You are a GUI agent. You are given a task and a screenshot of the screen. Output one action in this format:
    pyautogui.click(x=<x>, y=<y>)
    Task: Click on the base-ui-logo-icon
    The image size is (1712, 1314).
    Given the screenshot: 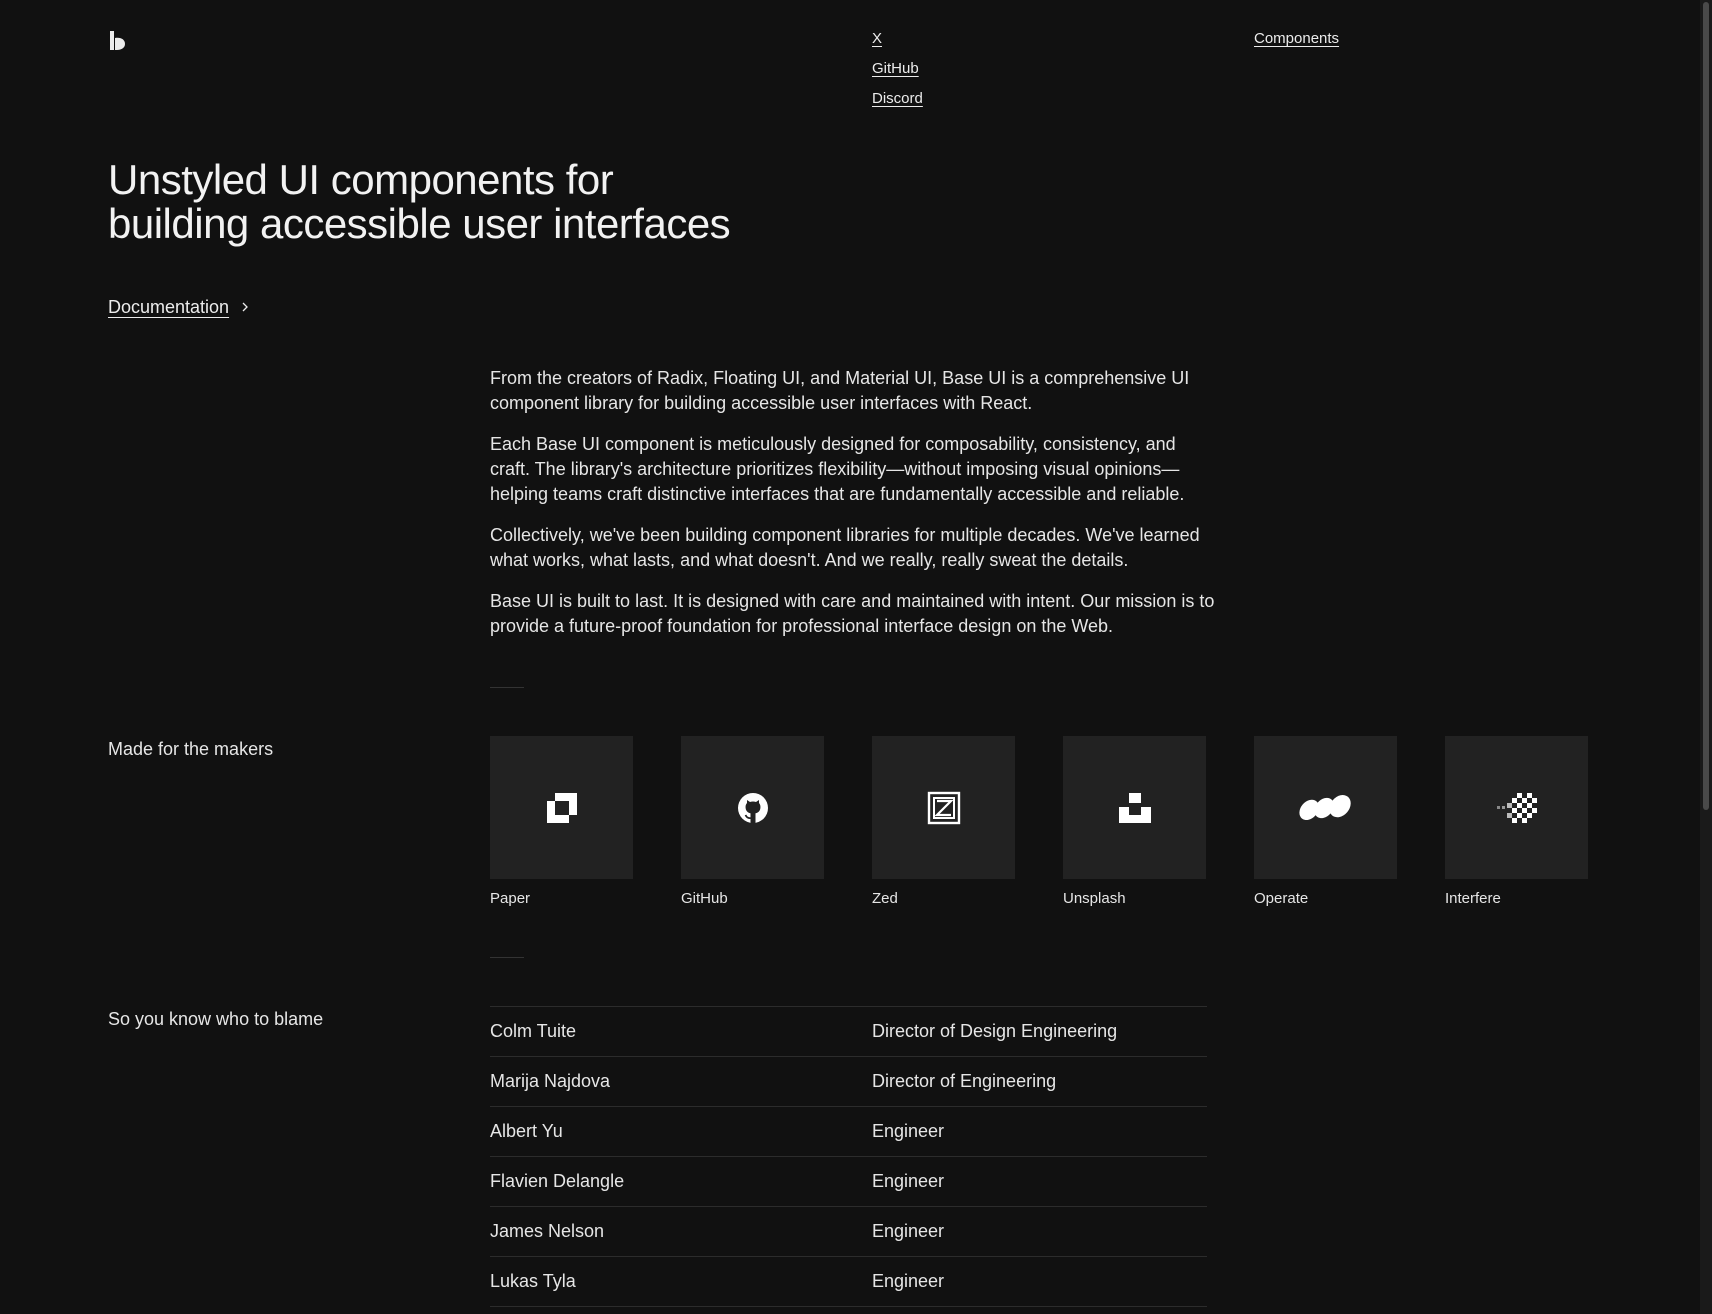 What is the action you would take?
    pyautogui.click(x=118, y=40)
    